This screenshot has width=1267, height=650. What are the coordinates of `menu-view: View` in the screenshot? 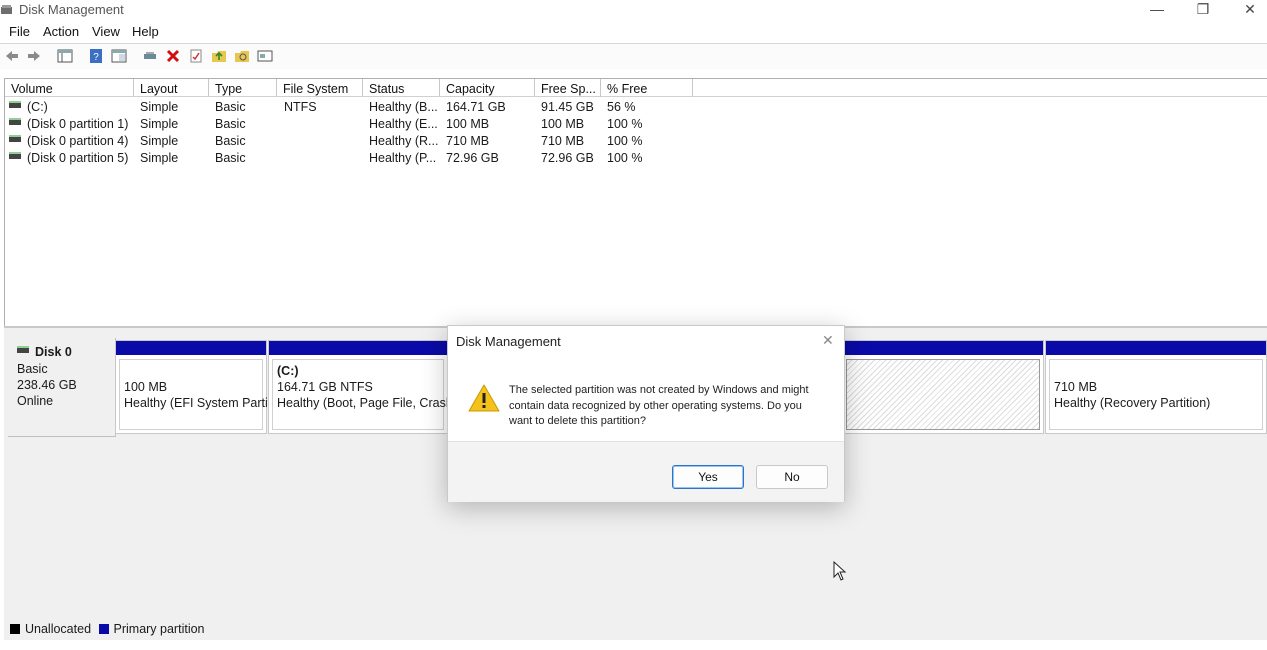 It's located at (106, 31).